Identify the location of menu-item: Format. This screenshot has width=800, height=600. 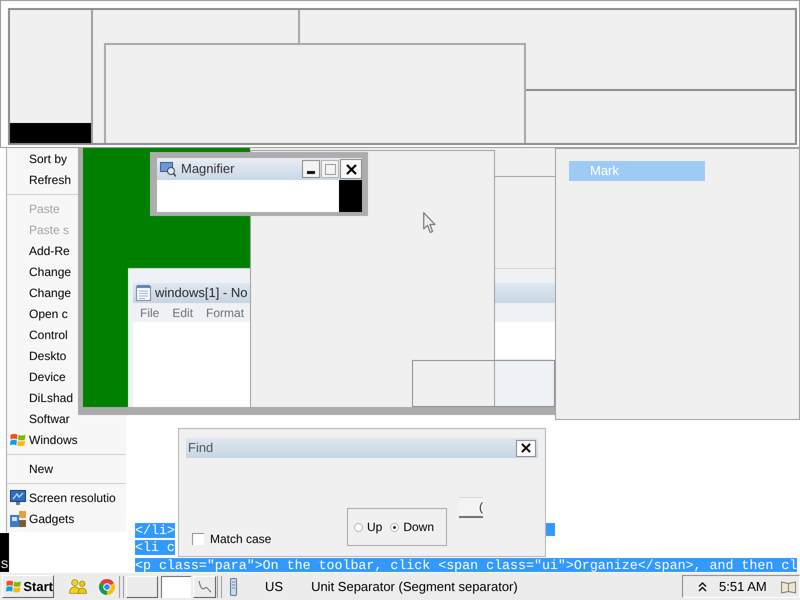
(225, 313).